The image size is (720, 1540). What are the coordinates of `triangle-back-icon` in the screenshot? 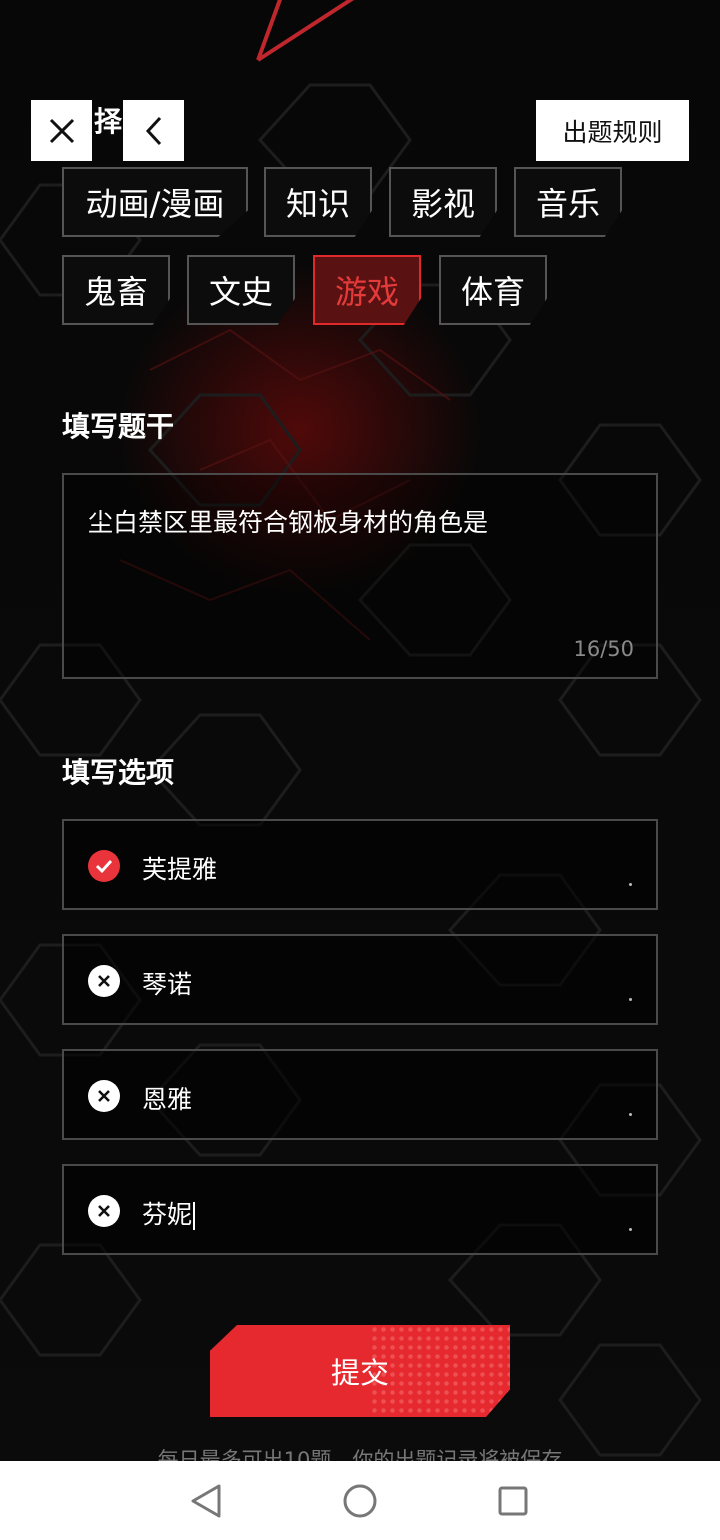 It's located at (206, 1501).